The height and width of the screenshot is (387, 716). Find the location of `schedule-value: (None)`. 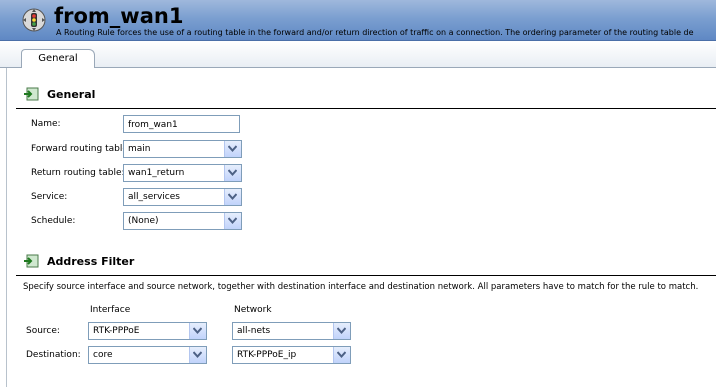

schedule-value: (None) is located at coordinates (143, 221).